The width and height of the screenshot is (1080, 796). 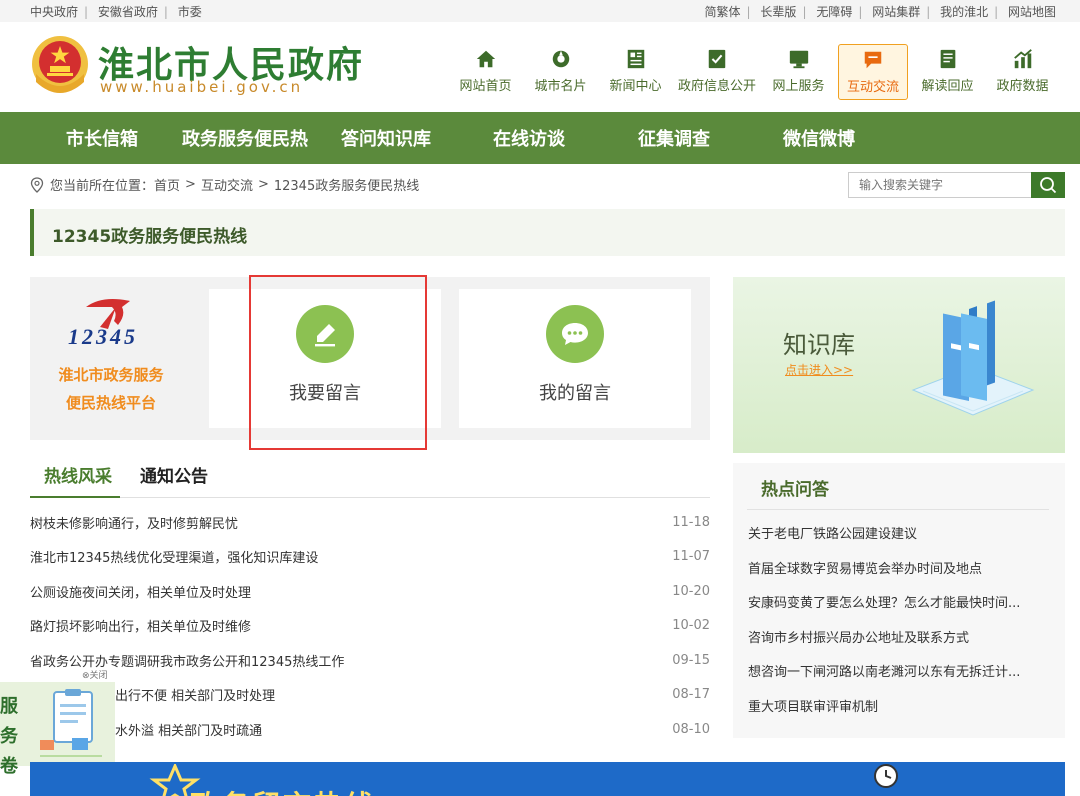 What do you see at coordinates (819, 345) in the screenshot?
I see `knowledge-base-title: 知识库` at bounding box center [819, 345].